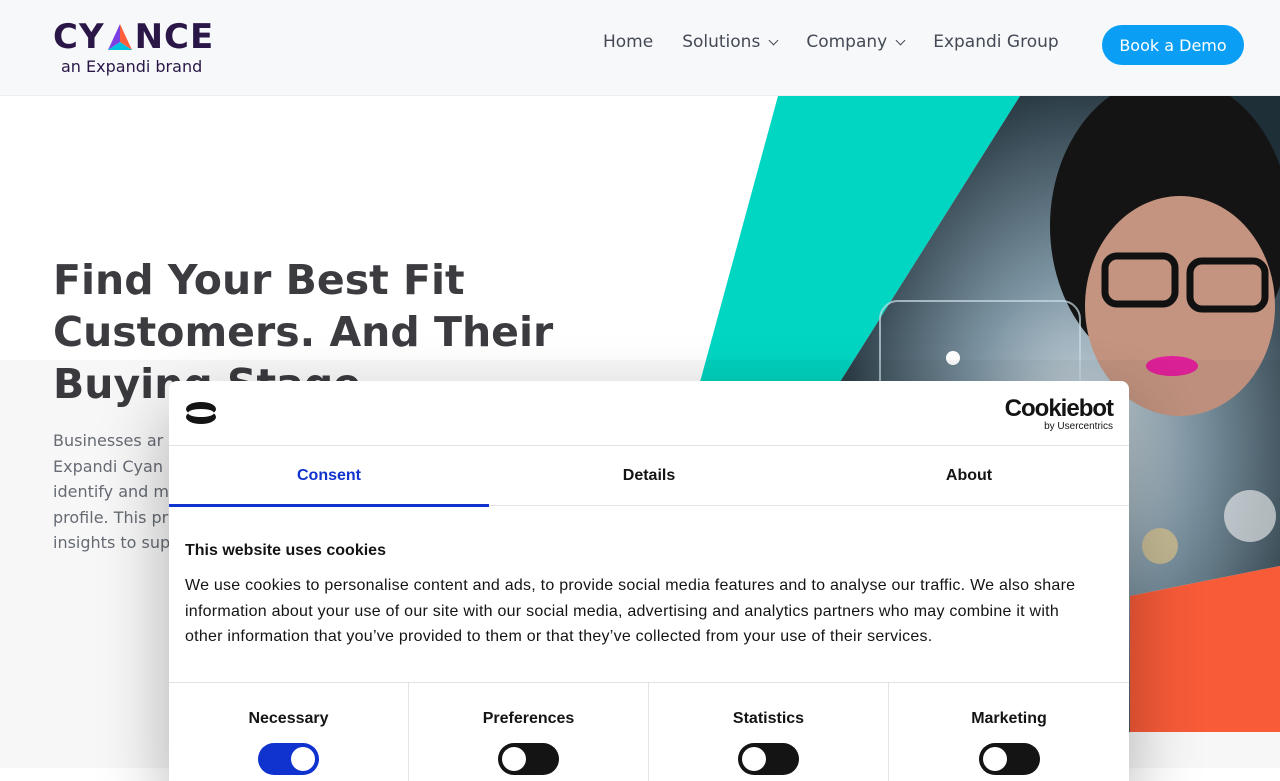 This screenshot has width=1280, height=781. Describe the element at coordinates (649, 413) in the screenshot. I see `dialog-header: Cookiebot by Usercentrics` at that location.